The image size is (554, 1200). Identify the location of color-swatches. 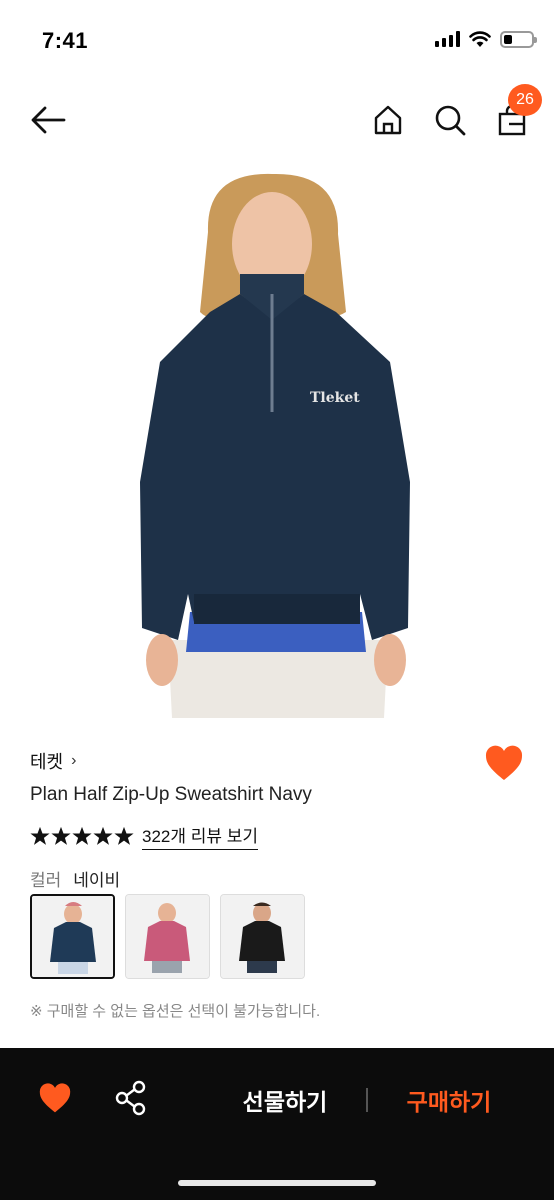
(167, 936).